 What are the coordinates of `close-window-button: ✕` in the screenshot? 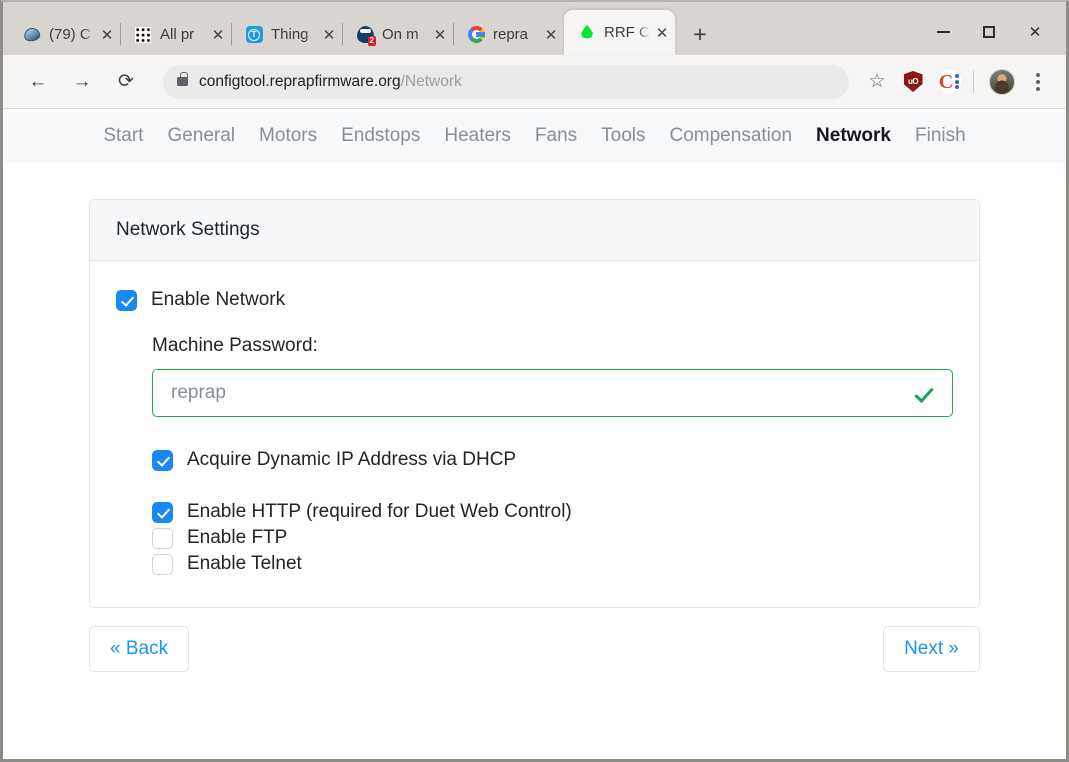 It's located at (1035, 32).